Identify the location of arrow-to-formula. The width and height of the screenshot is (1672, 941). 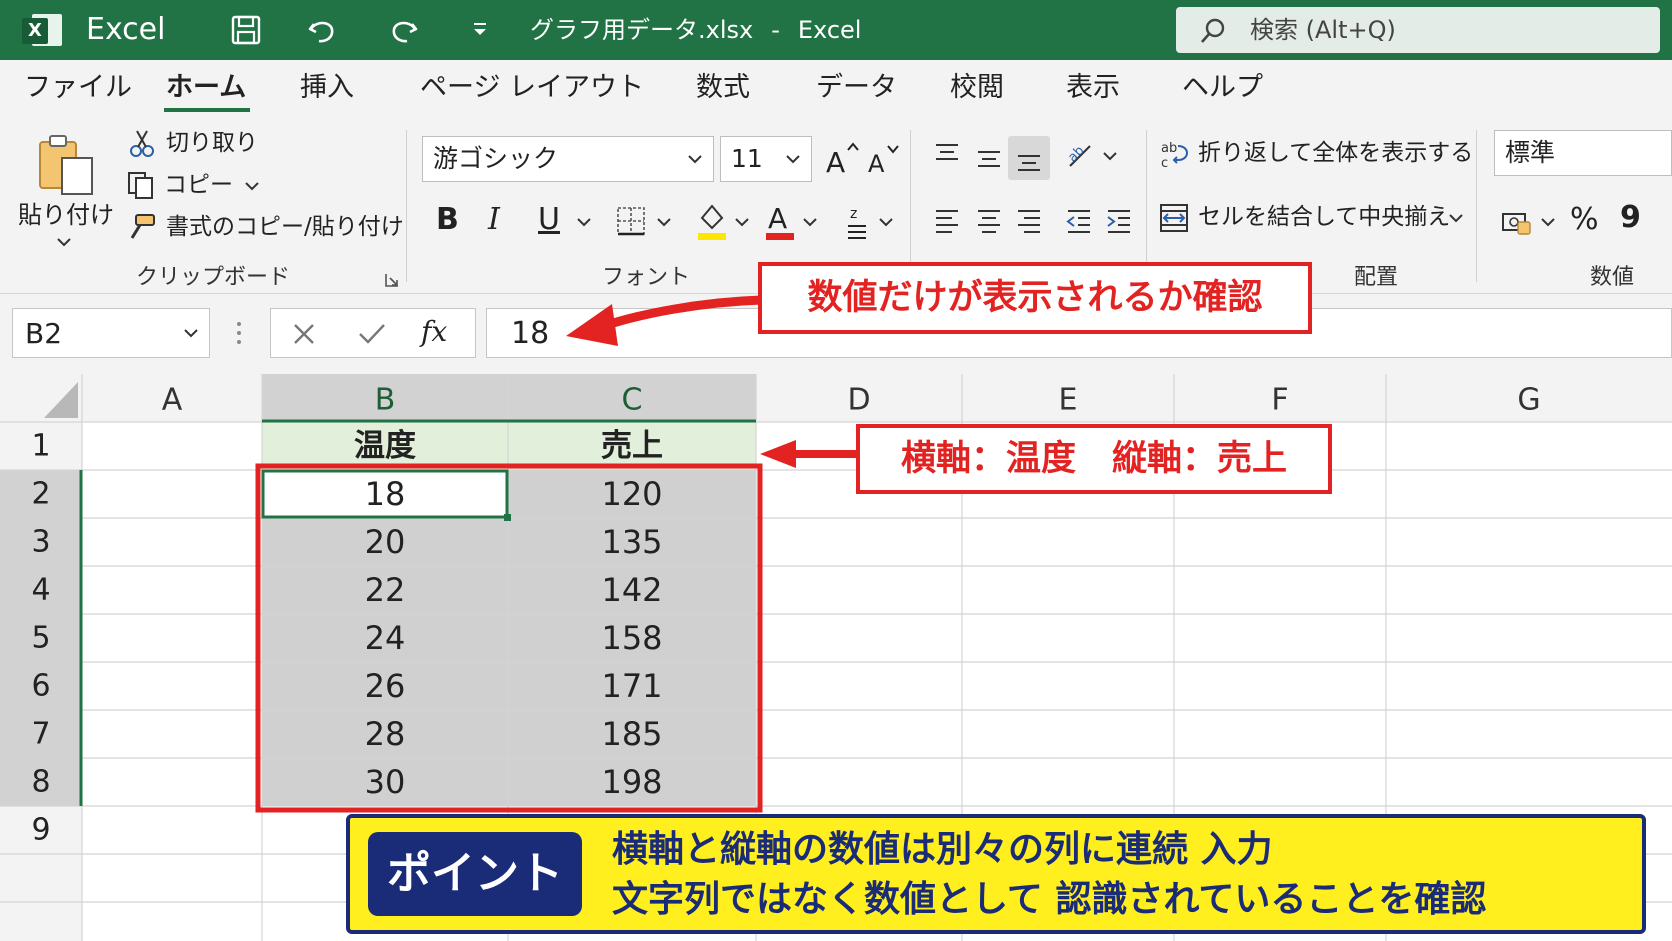
(682, 313).